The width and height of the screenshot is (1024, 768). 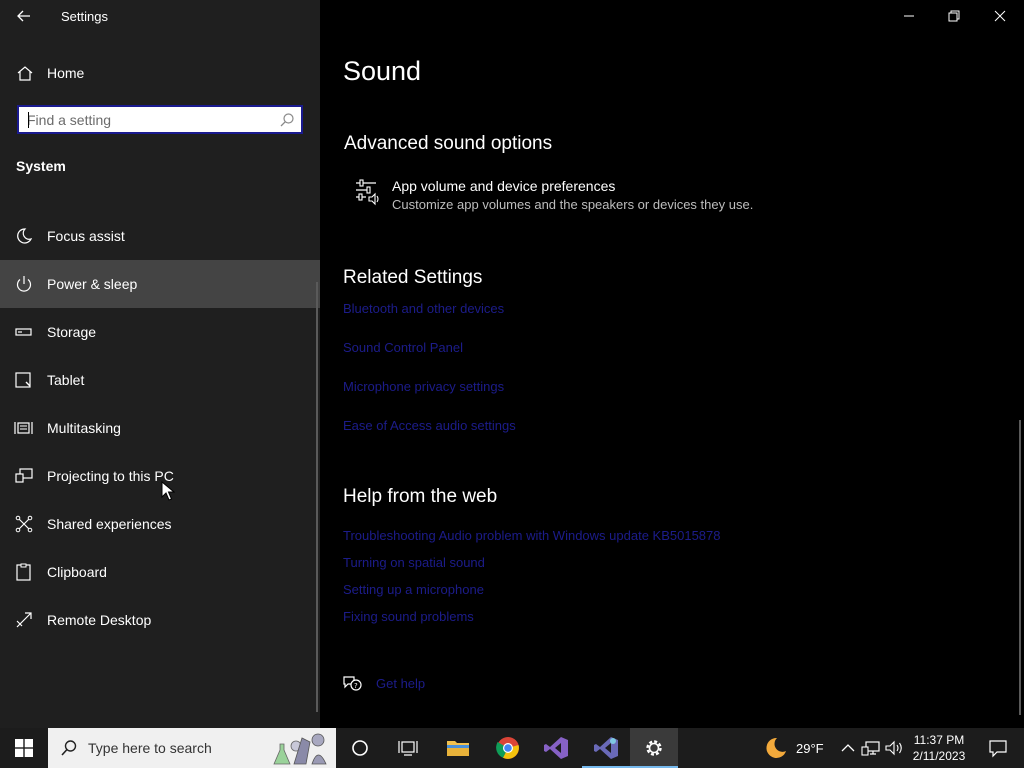 I want to click on close-button, so click(x=1000, y=16).